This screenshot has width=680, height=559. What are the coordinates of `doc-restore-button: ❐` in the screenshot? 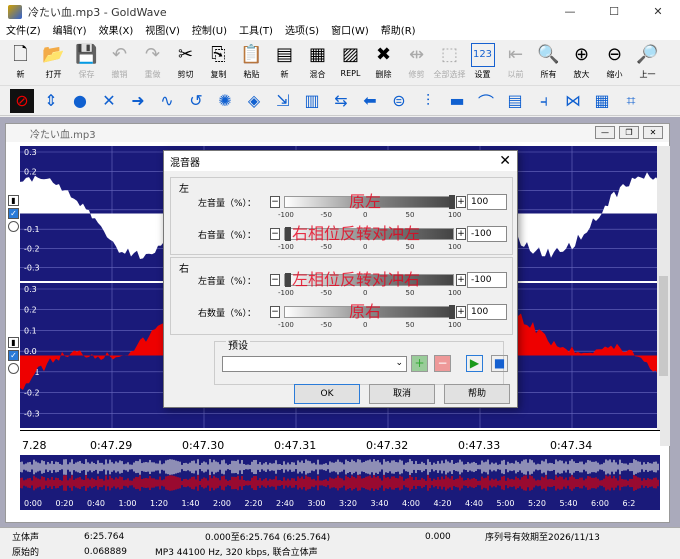 It's located at (629, 132).